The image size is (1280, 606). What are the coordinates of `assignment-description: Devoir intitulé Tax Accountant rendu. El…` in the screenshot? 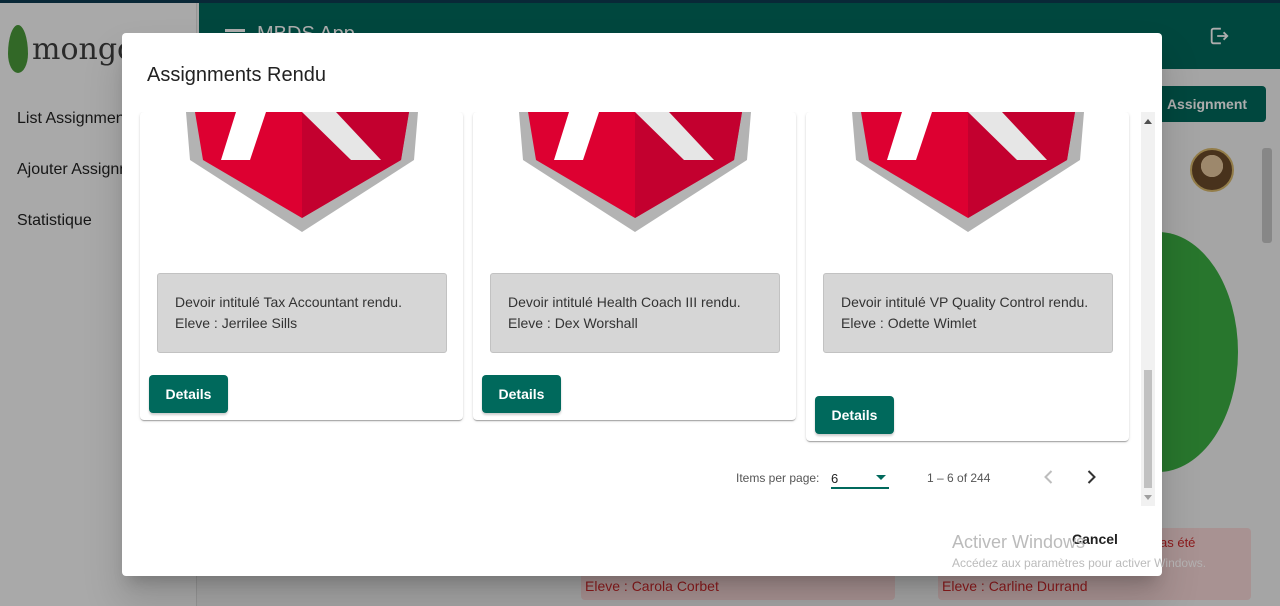 It's located at (302, 313).